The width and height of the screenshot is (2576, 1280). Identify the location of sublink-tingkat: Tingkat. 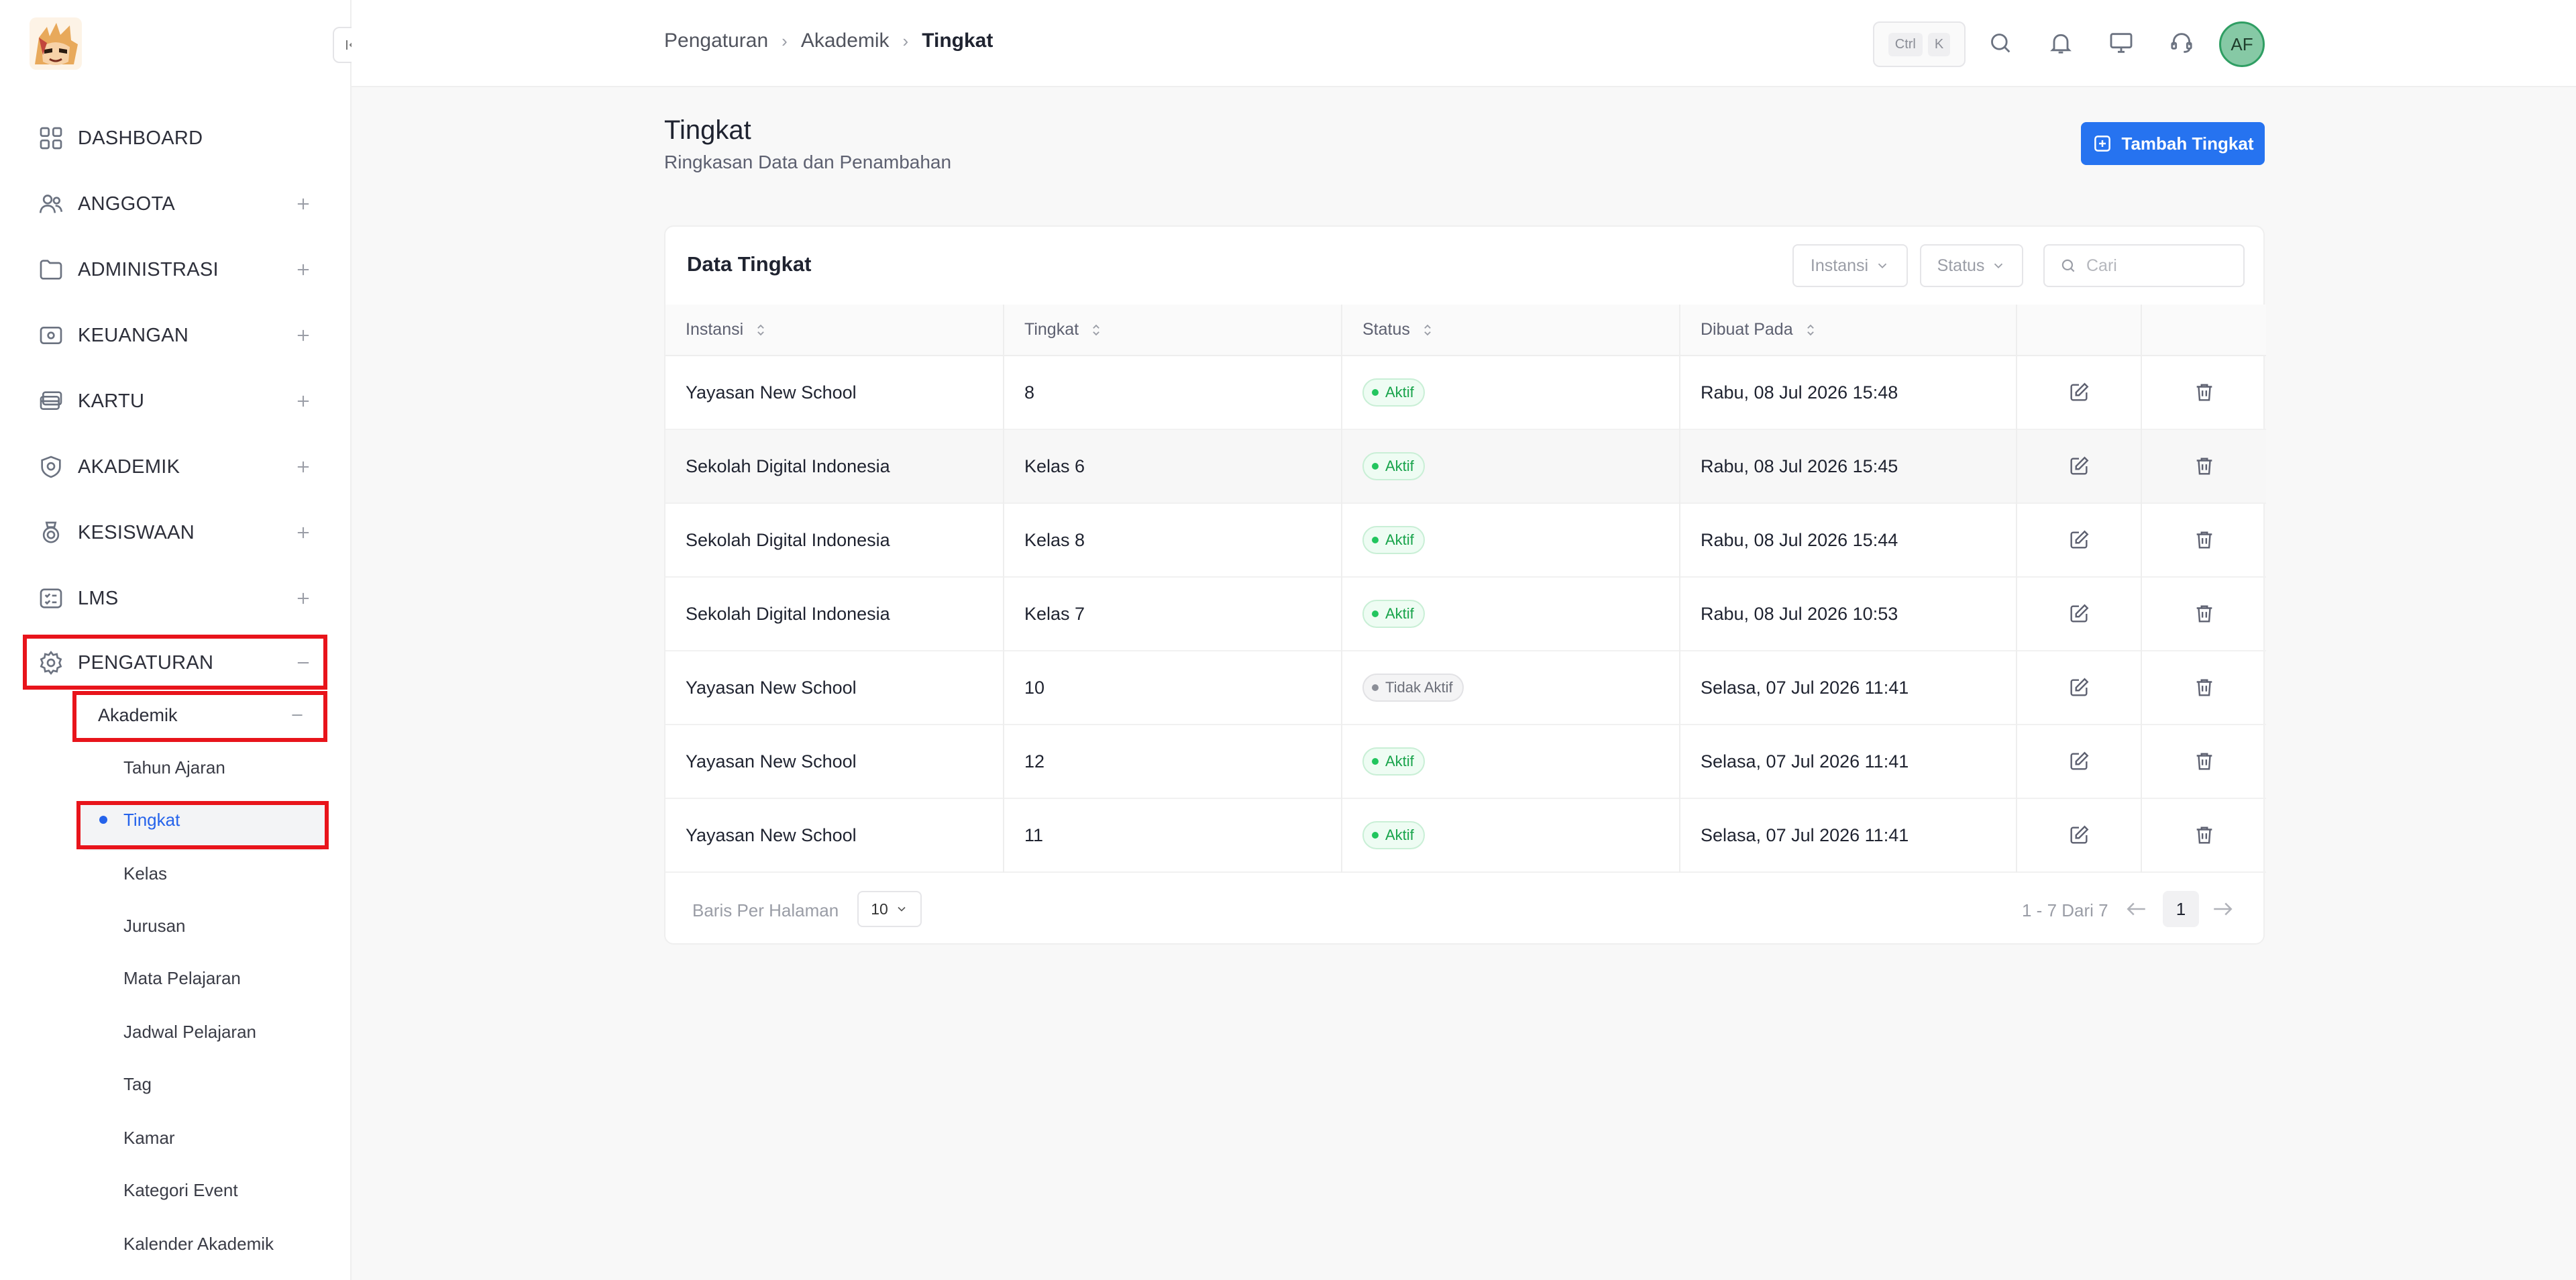
(151, 820).